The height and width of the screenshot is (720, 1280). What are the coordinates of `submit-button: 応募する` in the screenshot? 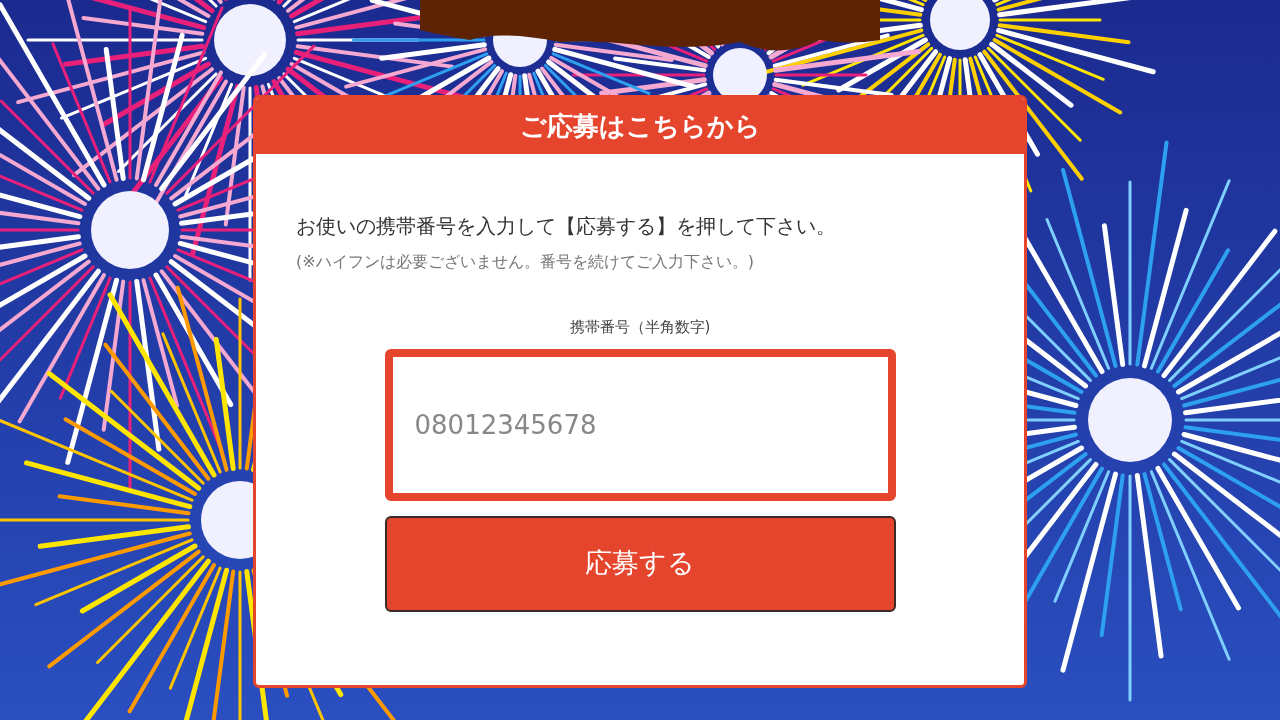 It's located at (640, 563).